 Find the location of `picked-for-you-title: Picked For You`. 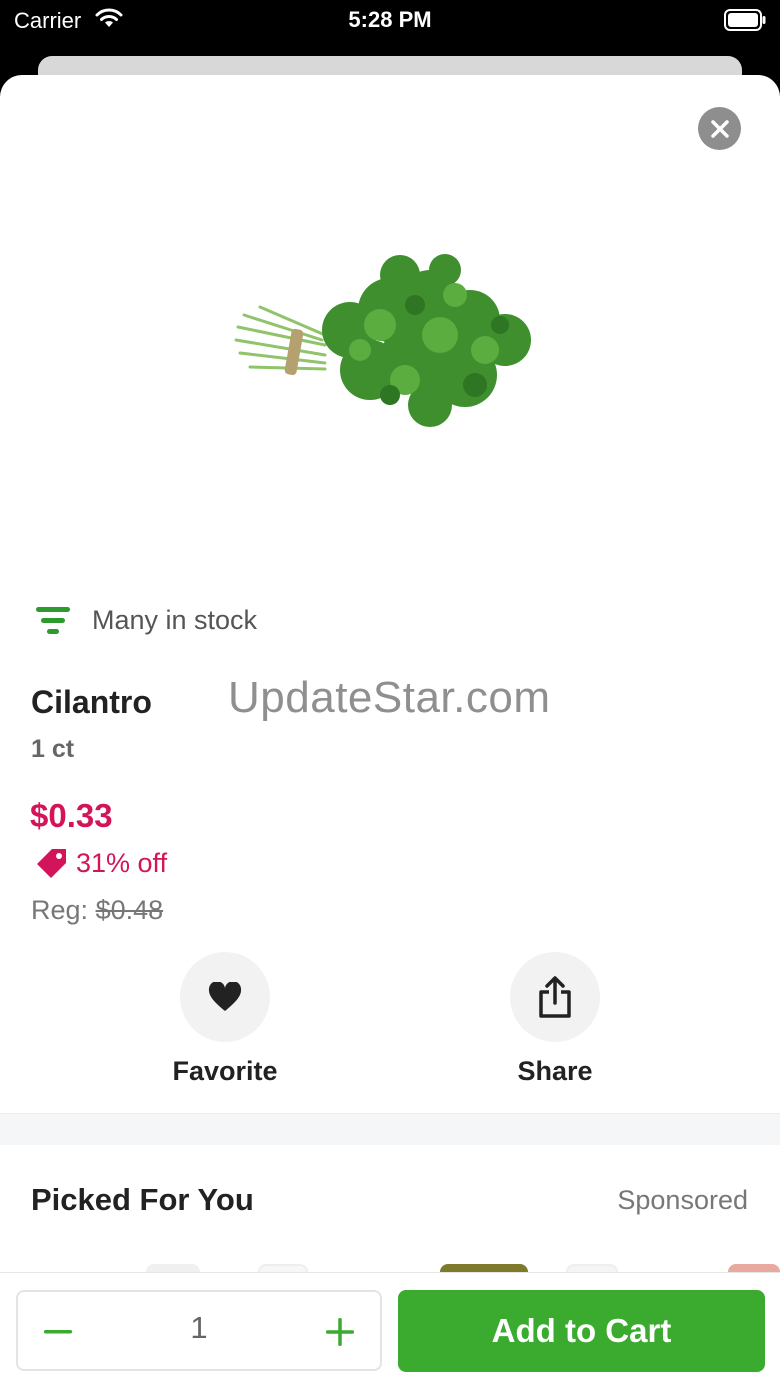

picked-for-you-title: Picked For You is located at coordinates (142, 1199).